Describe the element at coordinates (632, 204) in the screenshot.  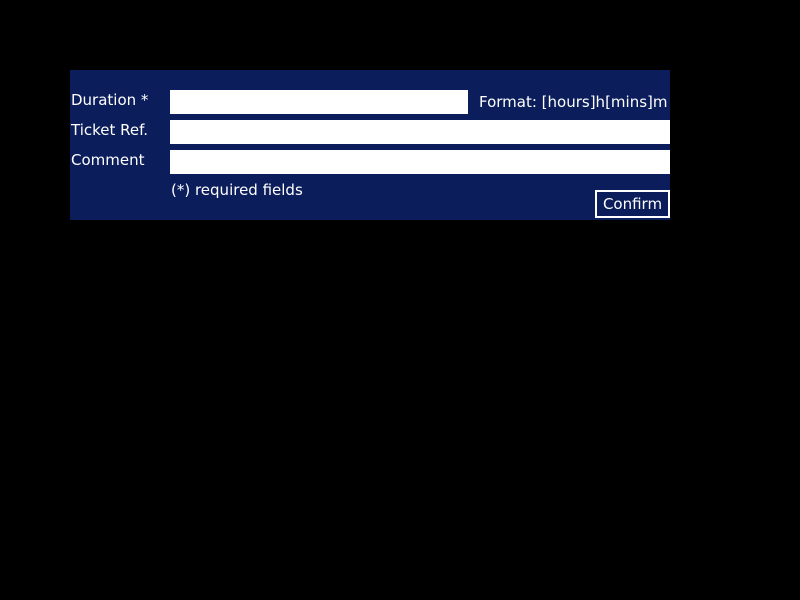
I see `confirm-button: Confirm` at that location.